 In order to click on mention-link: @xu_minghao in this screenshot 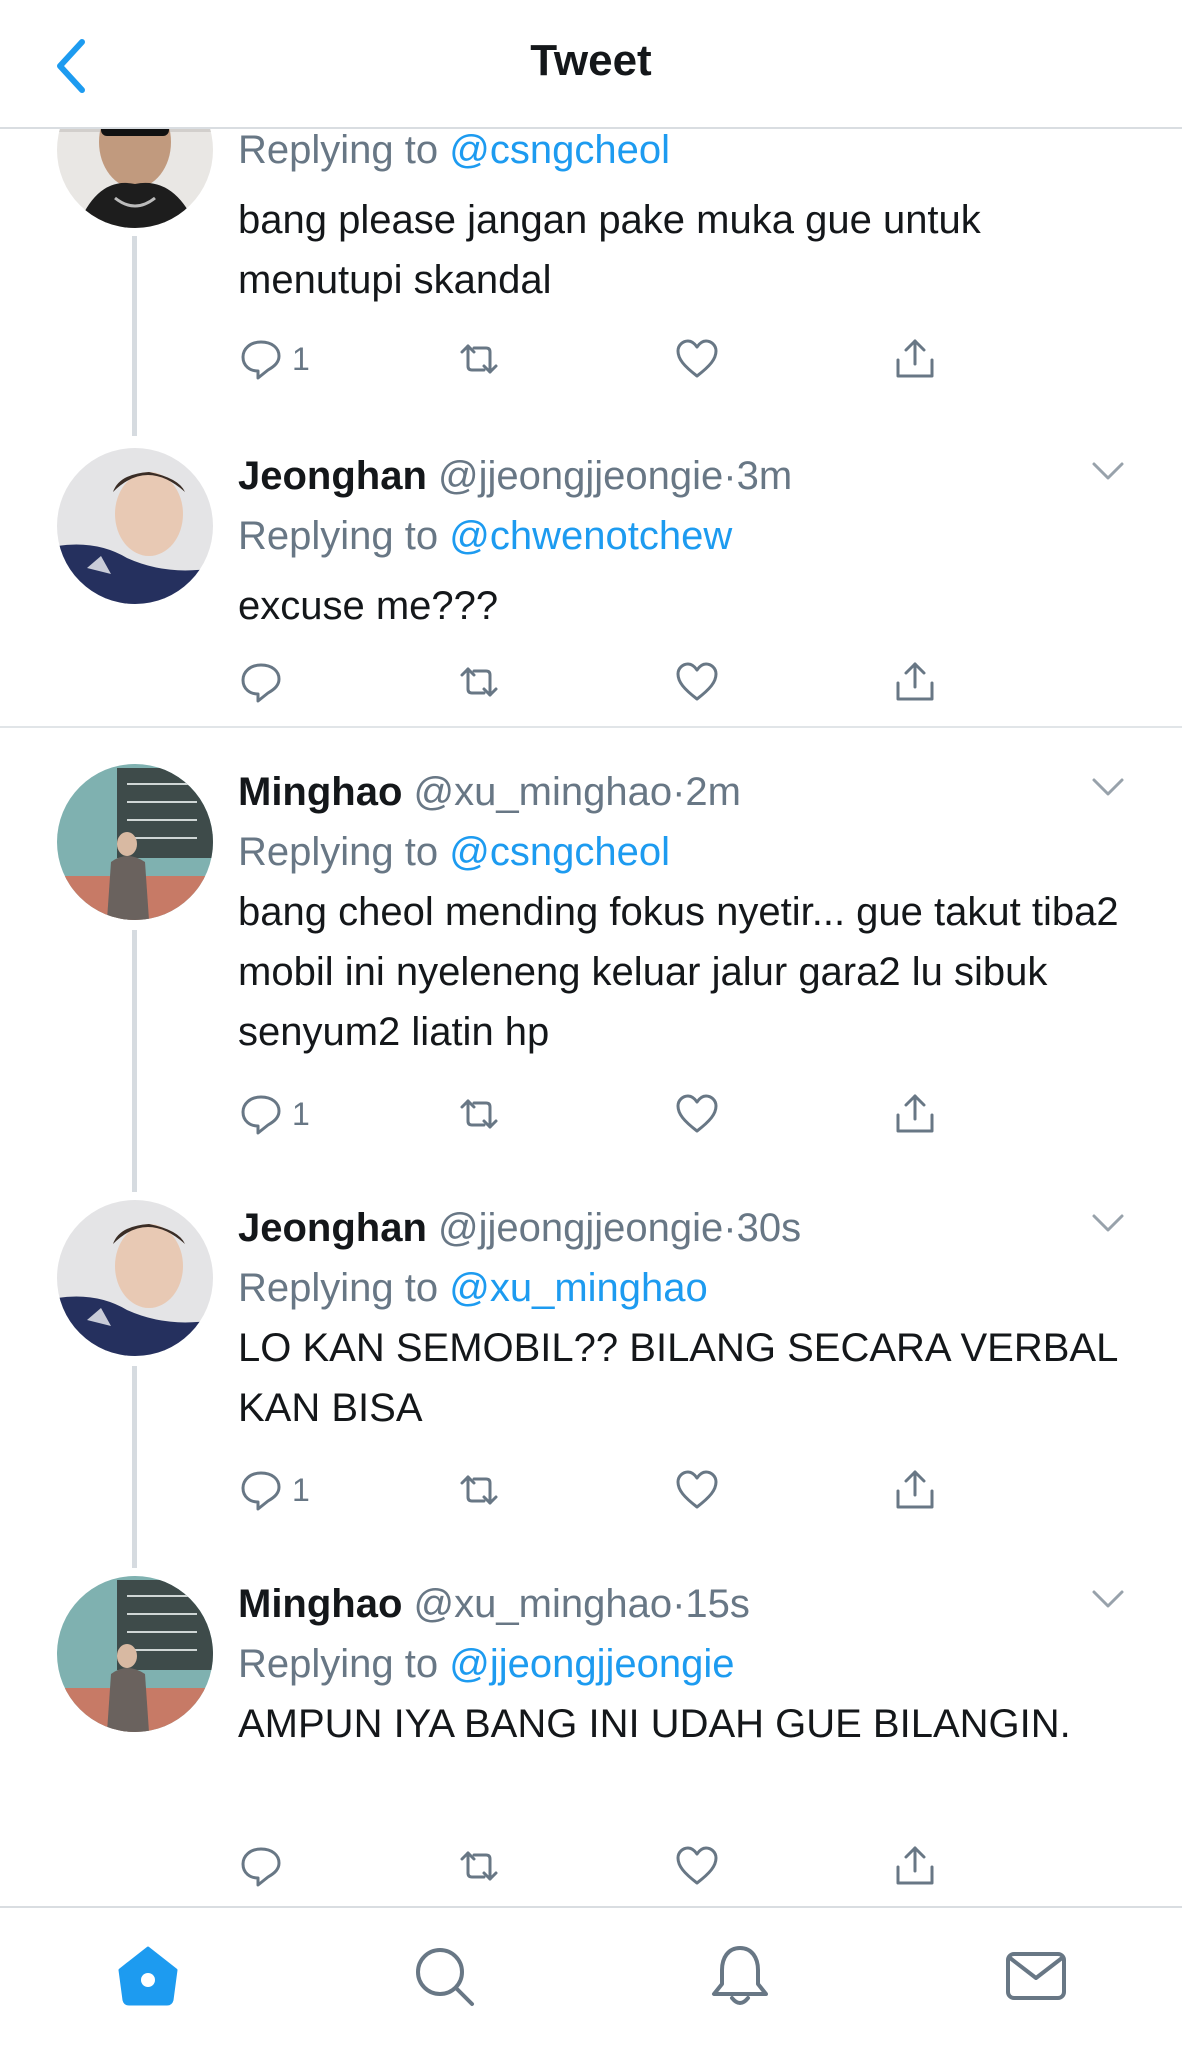, I will do `click(578, 1288)`.